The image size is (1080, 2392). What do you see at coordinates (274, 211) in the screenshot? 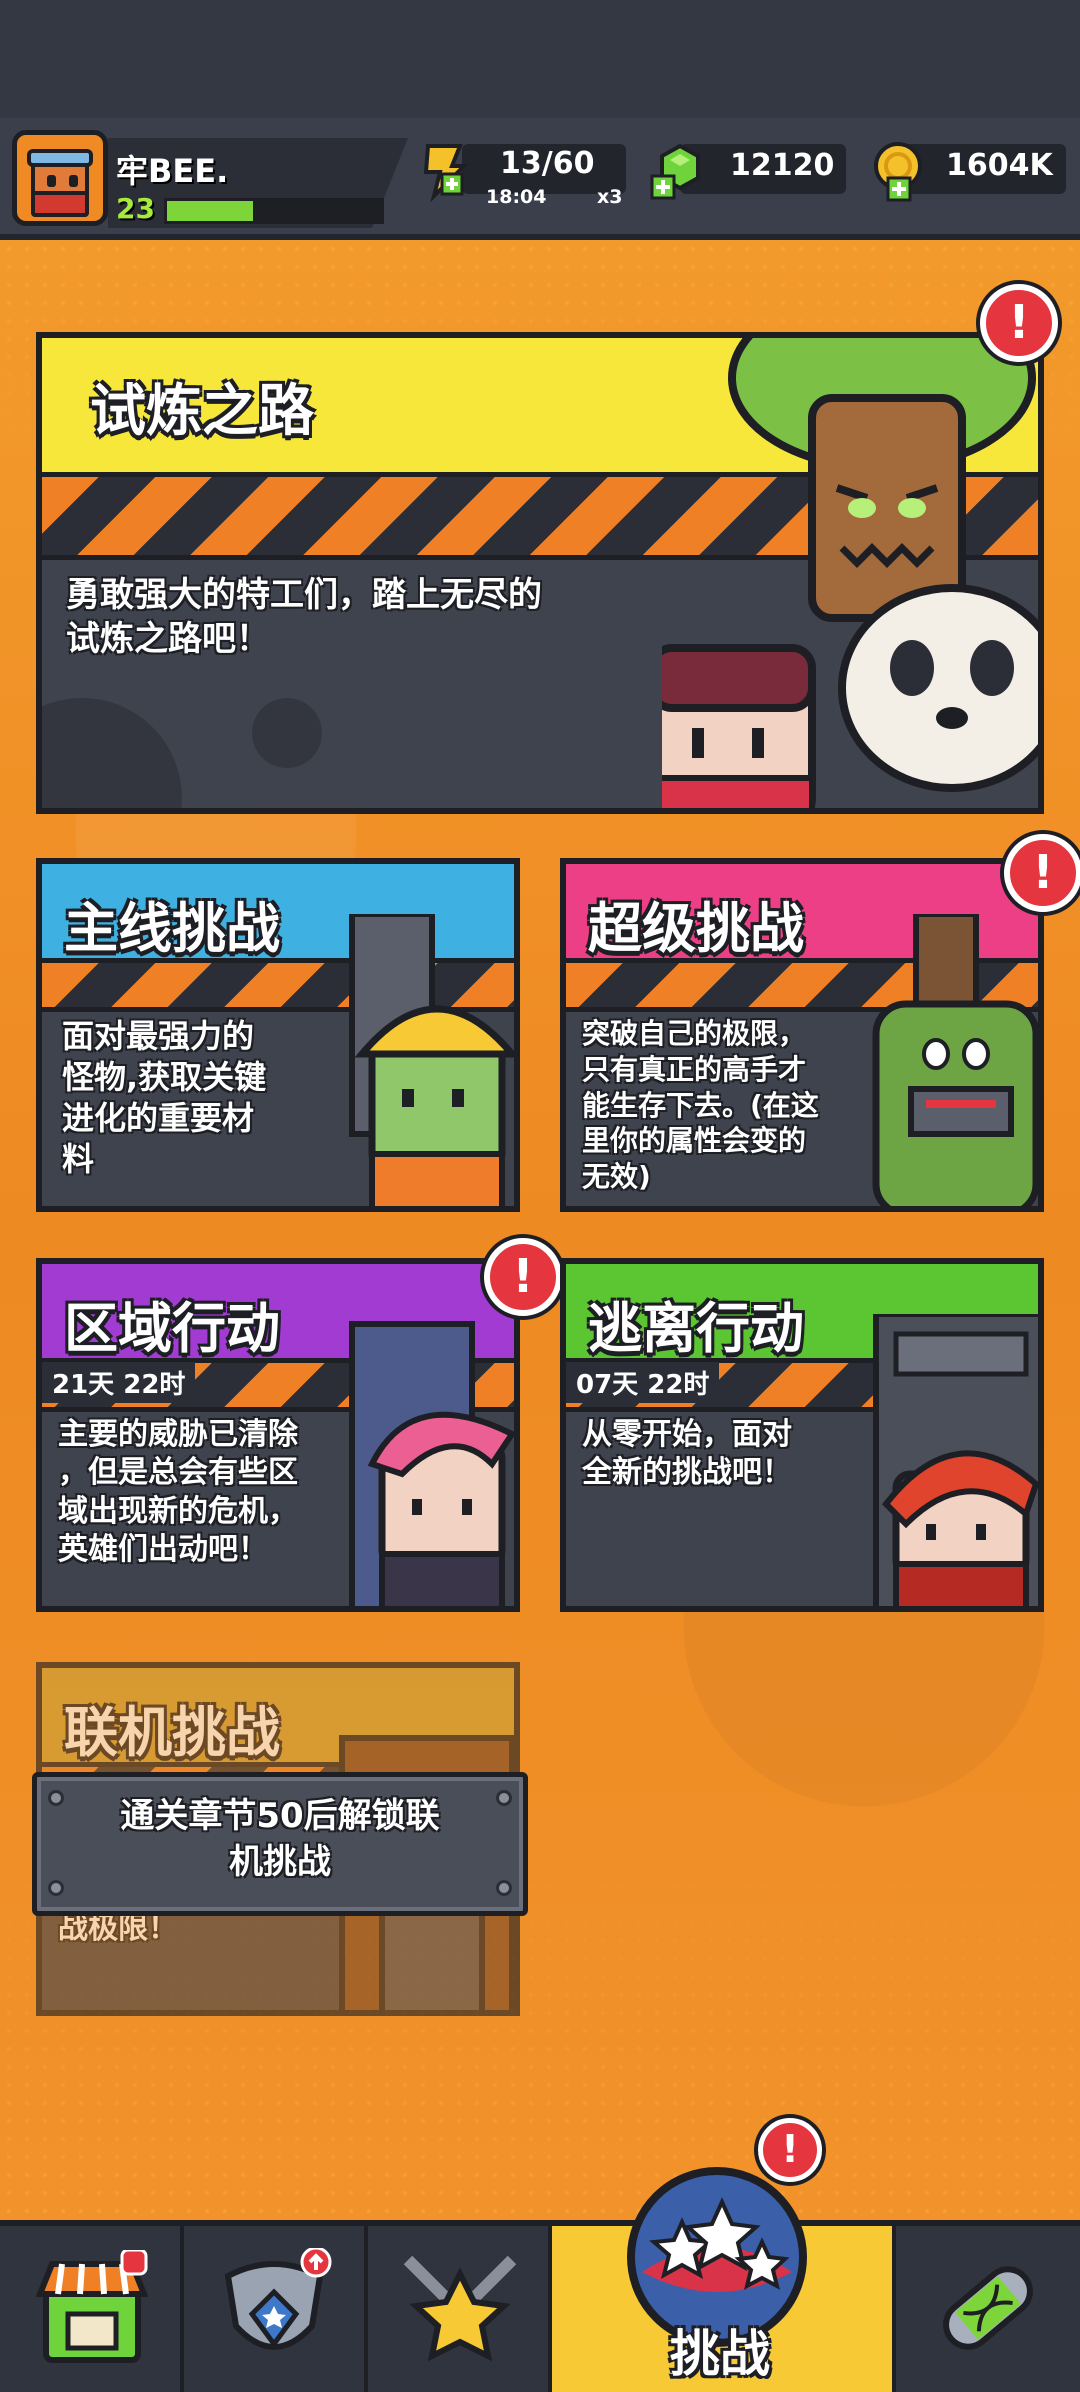
I see `xp-bar` at bounding box center [274, 211].